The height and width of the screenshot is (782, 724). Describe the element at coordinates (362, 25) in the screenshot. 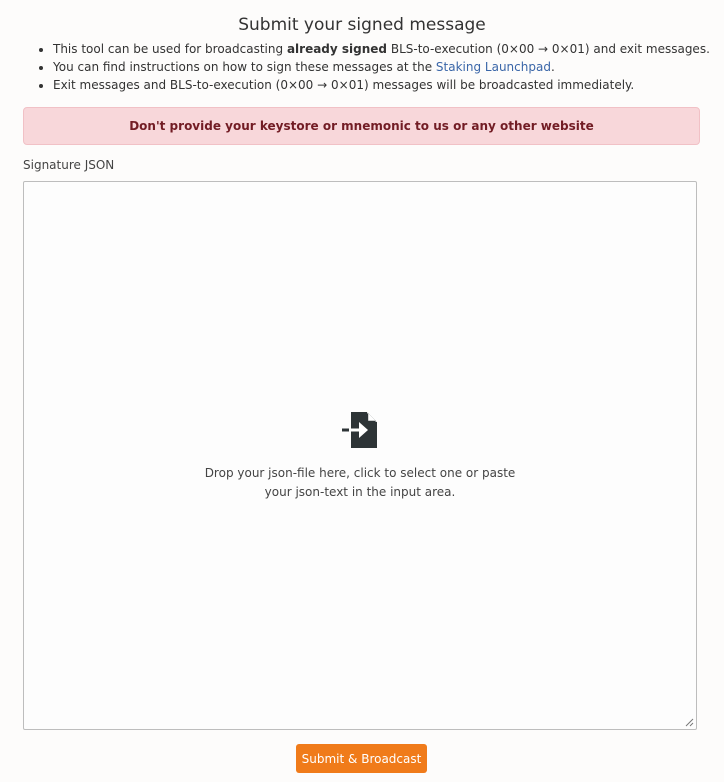

I see `page-title: Submit your signed message` at that location.